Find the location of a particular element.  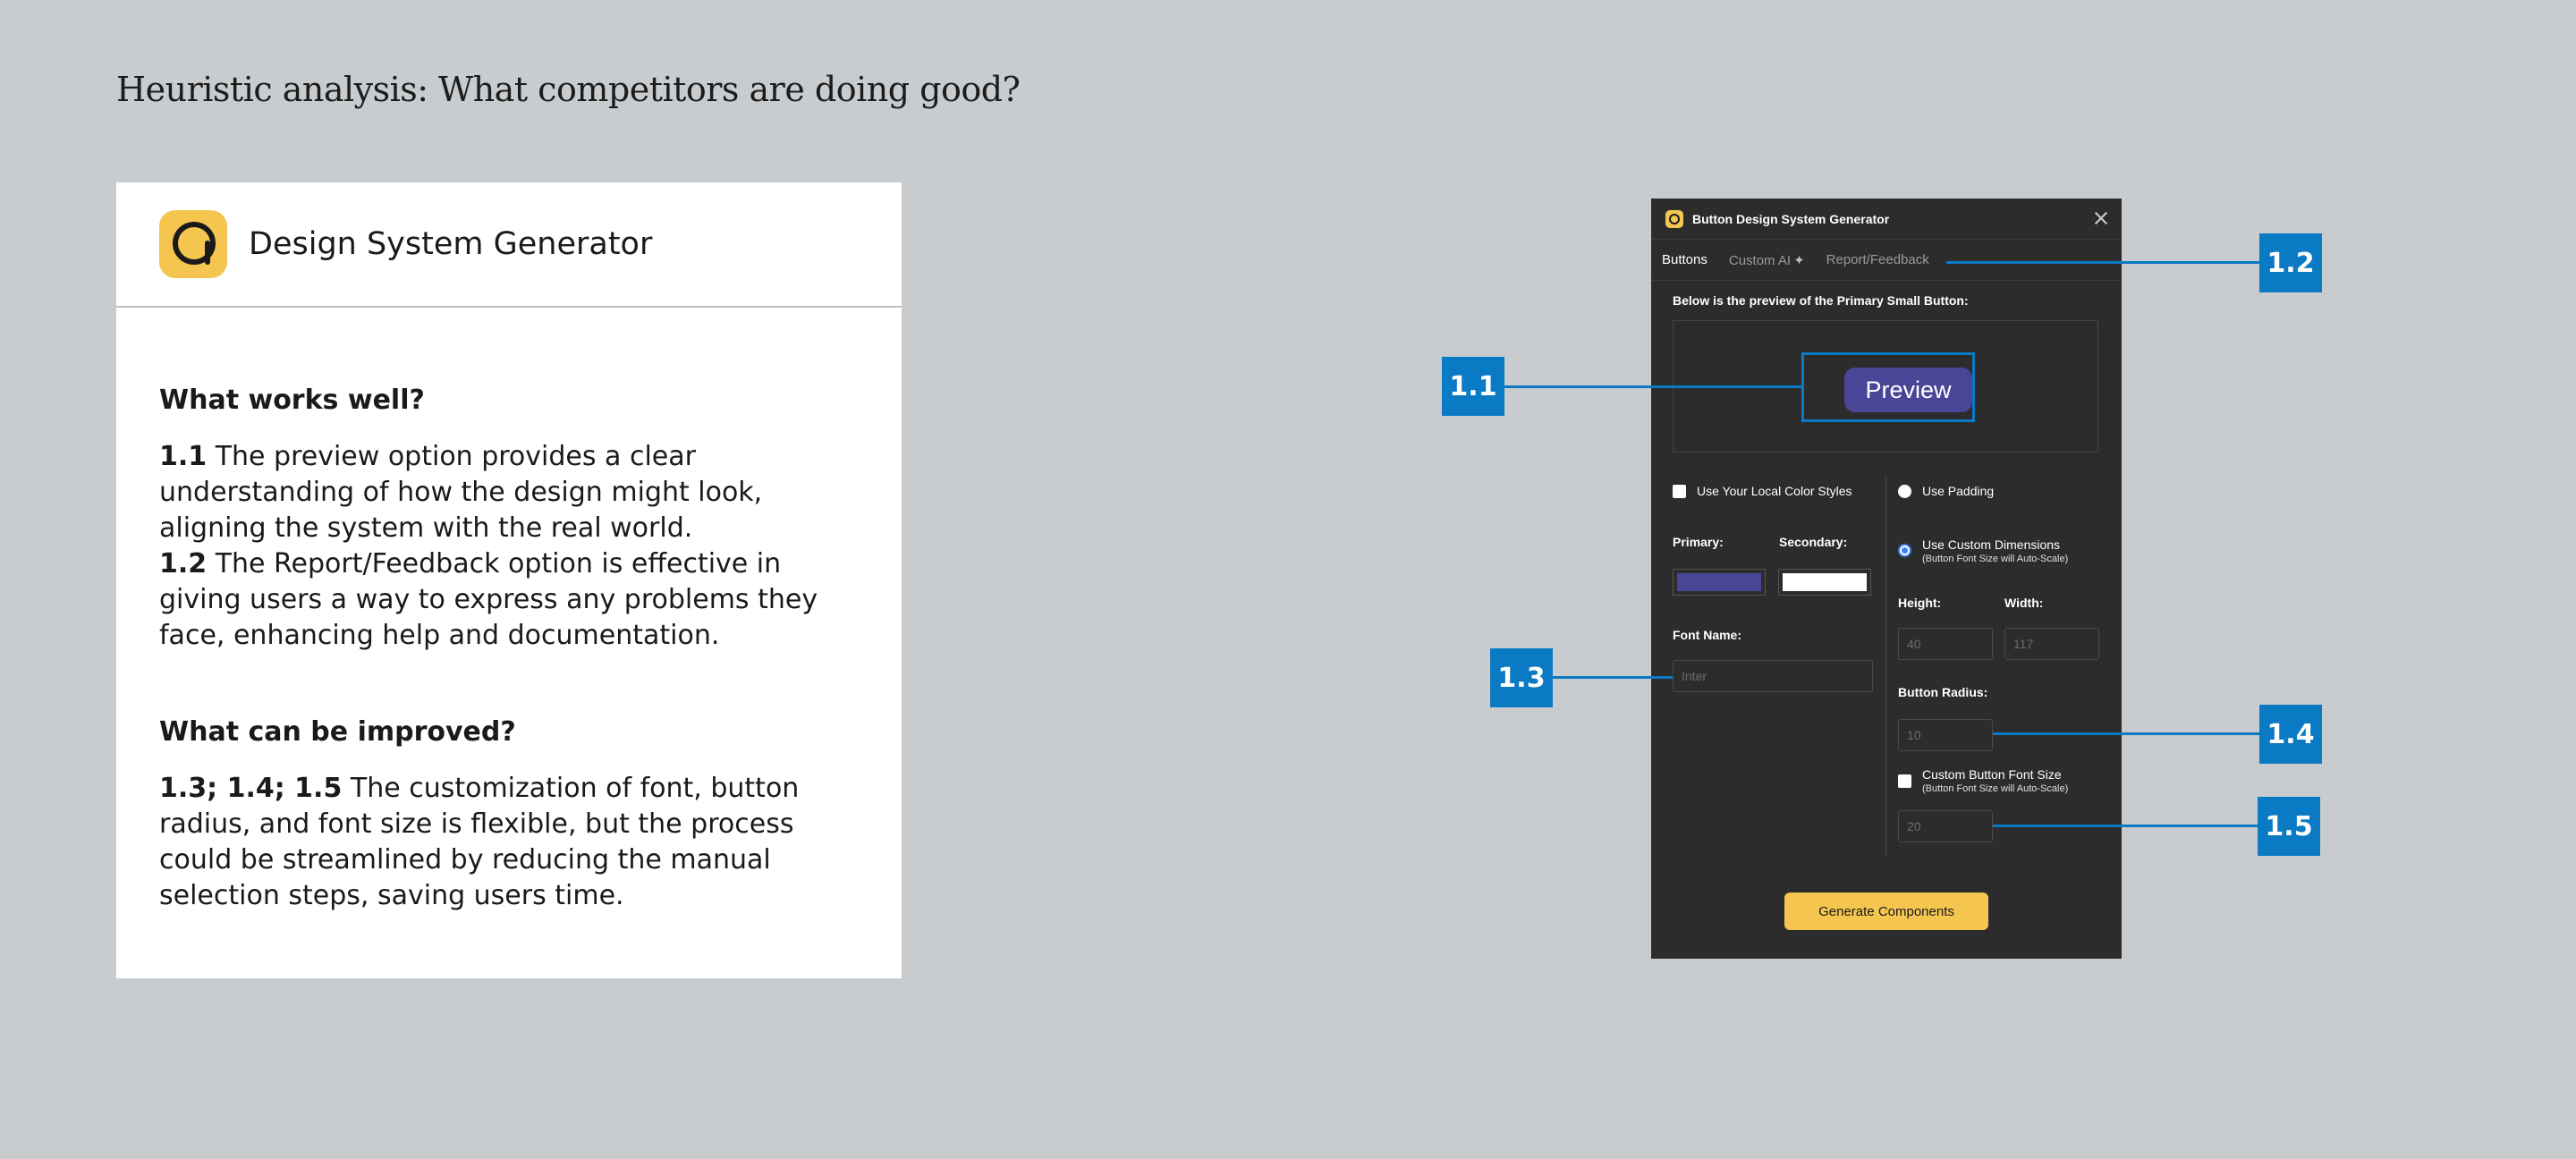

primary-color-swatch is located at coordinates (1719, 582).